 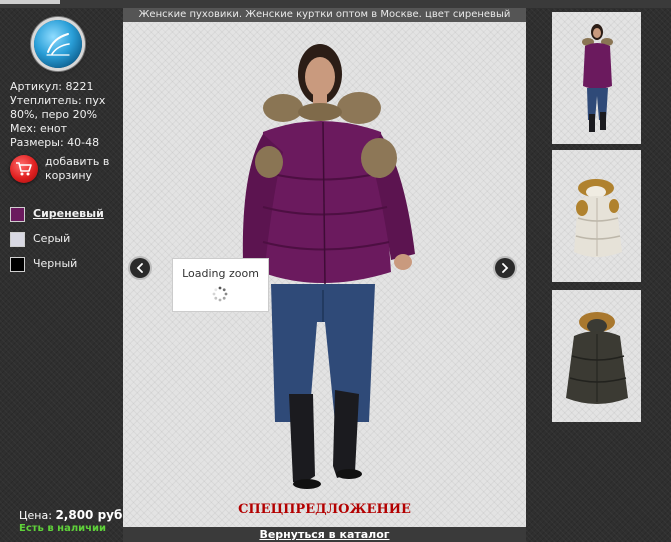 I want to click on thumbnail-gray, so click(x=596, y=216).